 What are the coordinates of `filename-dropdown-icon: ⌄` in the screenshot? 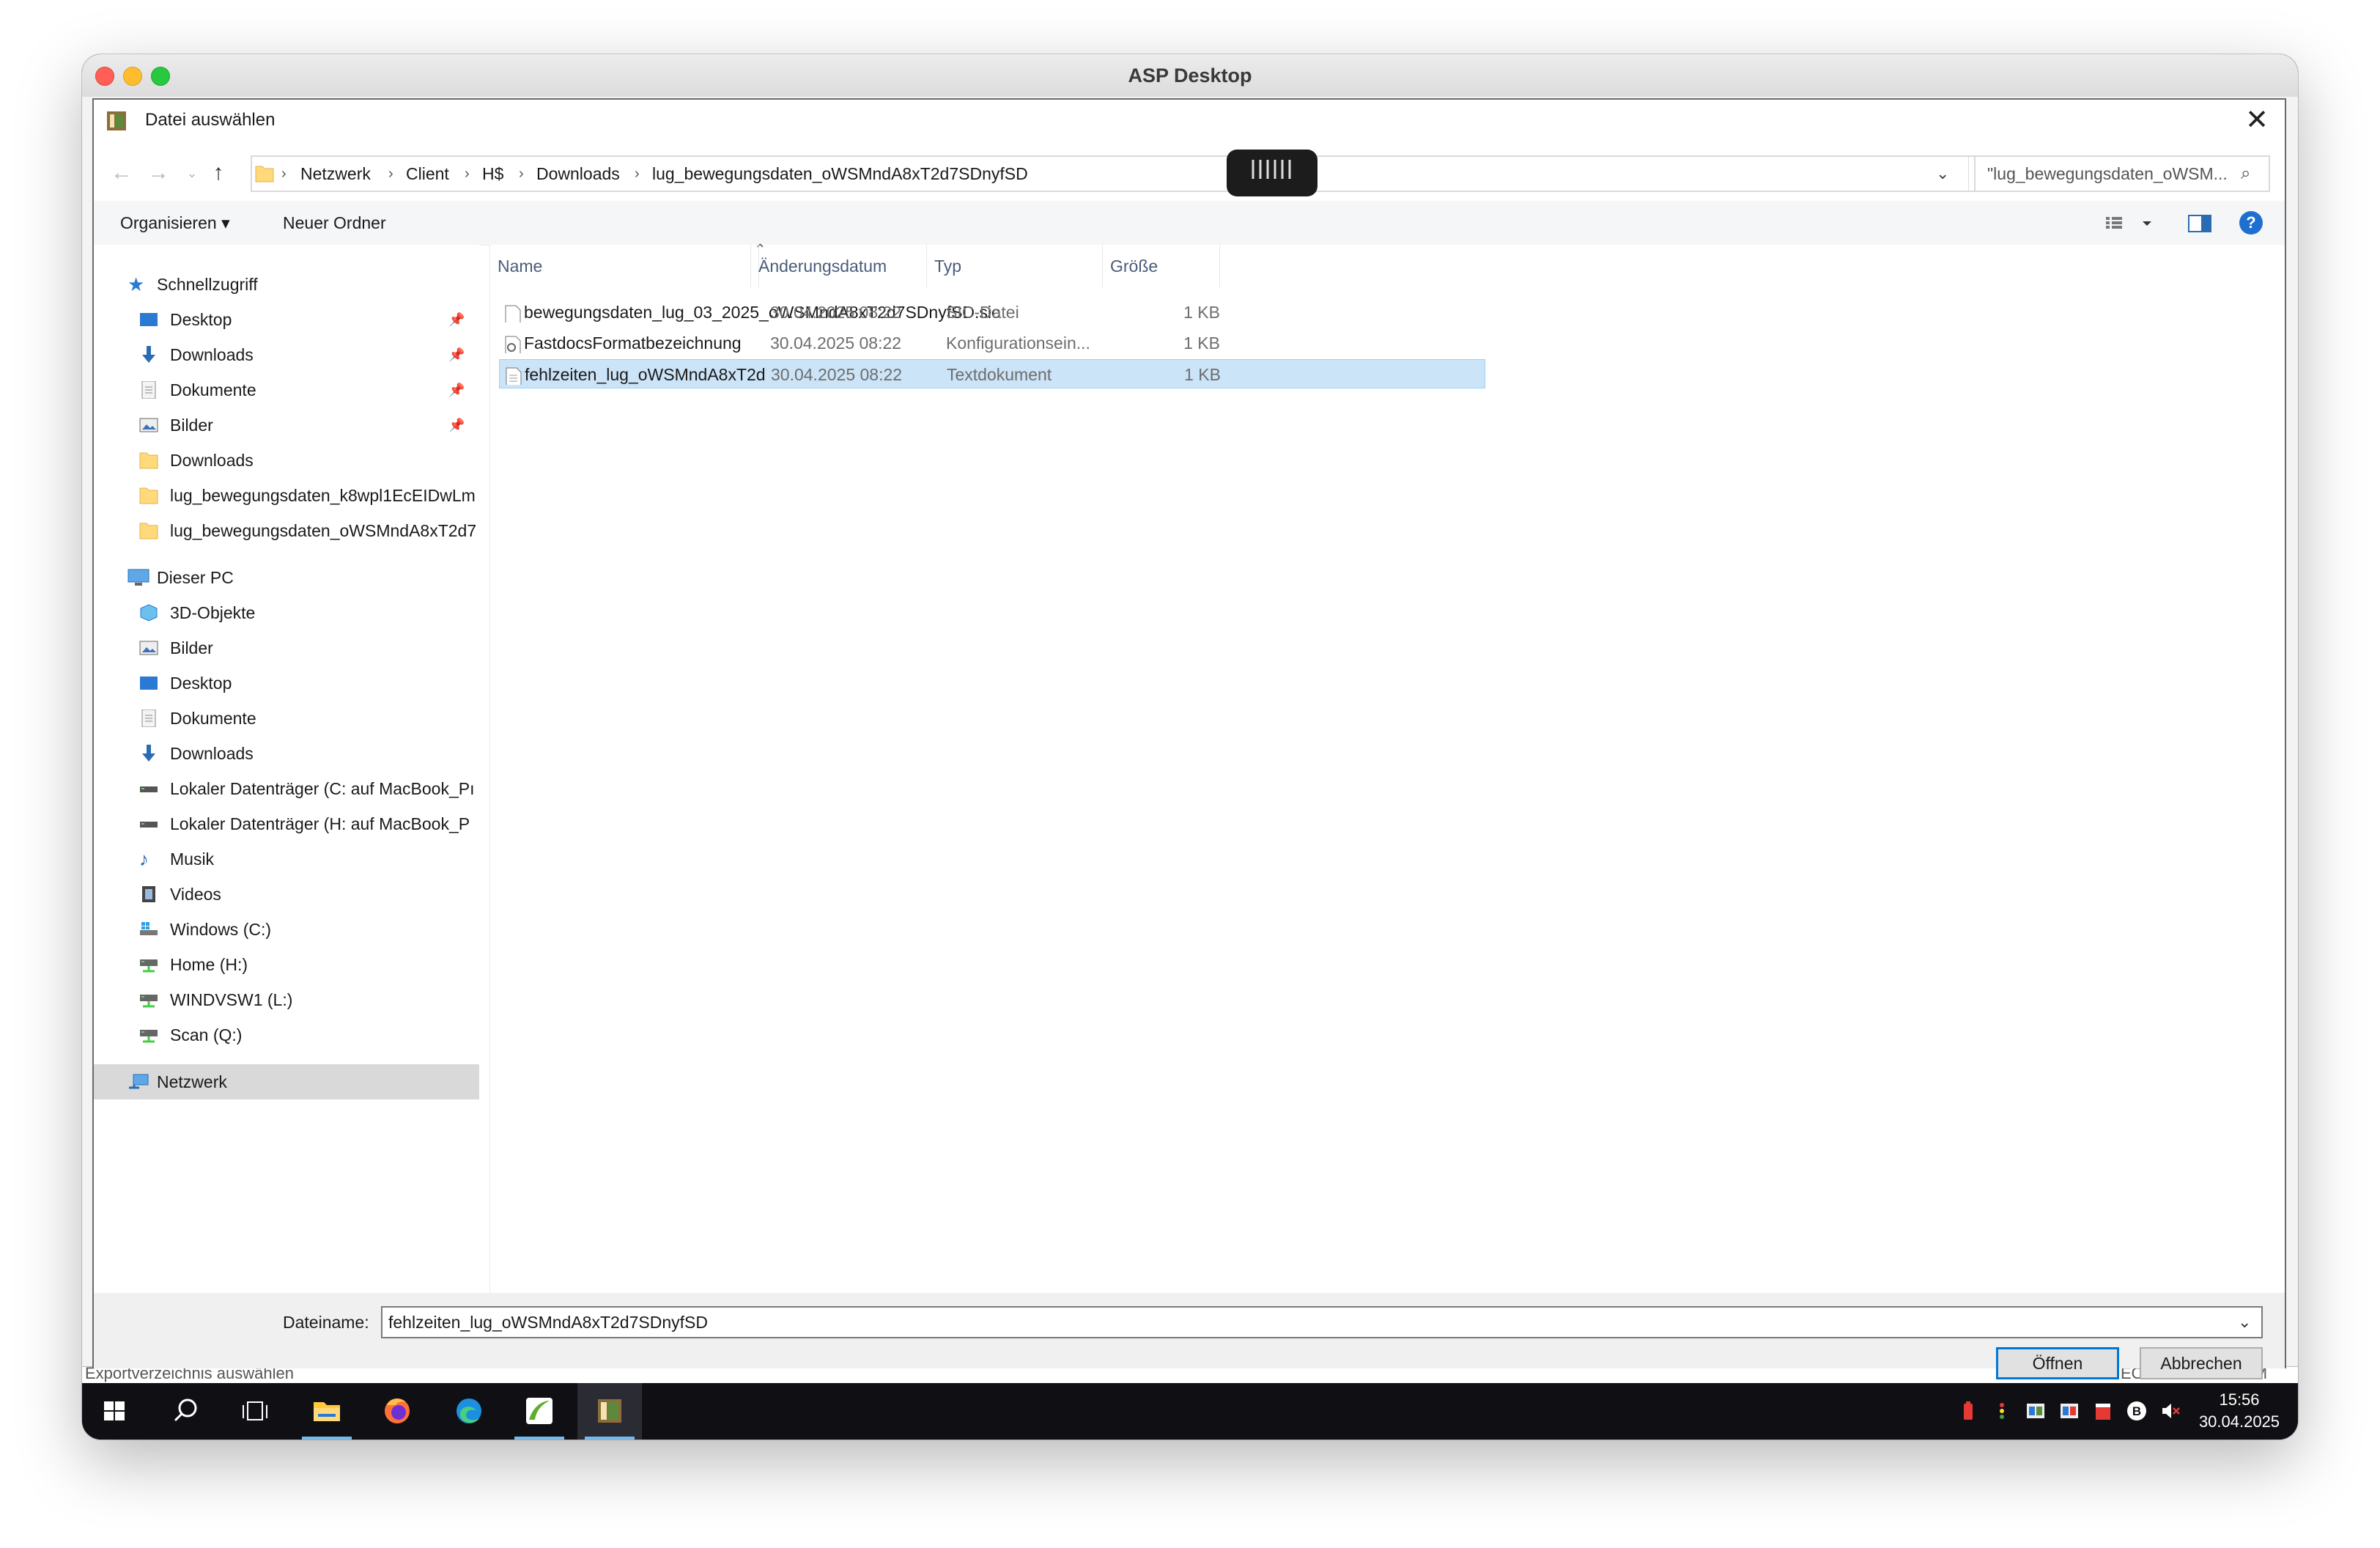 It's located at (2244, 1322).